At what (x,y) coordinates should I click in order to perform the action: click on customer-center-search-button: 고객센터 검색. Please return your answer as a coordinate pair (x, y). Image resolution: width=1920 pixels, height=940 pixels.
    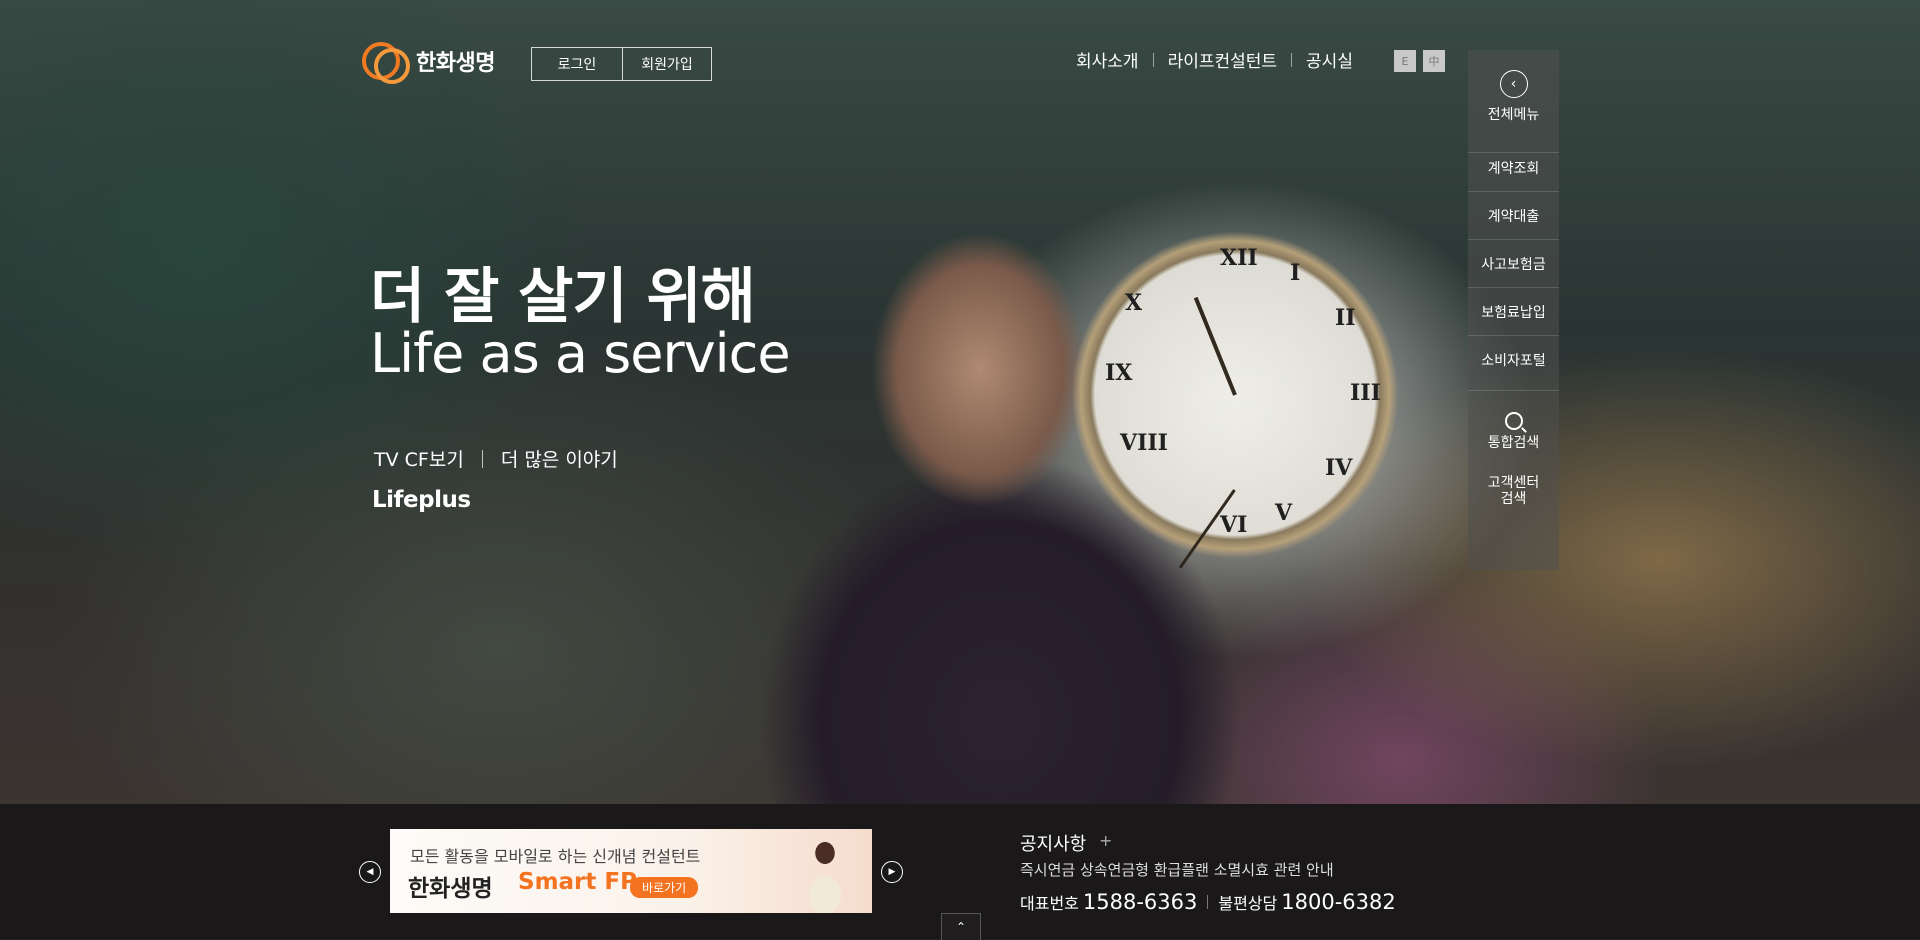
    Looking at the image, I should click on (1513, 491).